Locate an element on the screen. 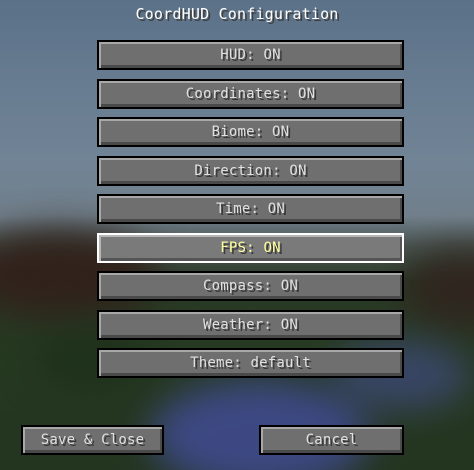 This screenshot has width=474, height=470. cancel-label: Cancel is located at coordinates (331, 440).